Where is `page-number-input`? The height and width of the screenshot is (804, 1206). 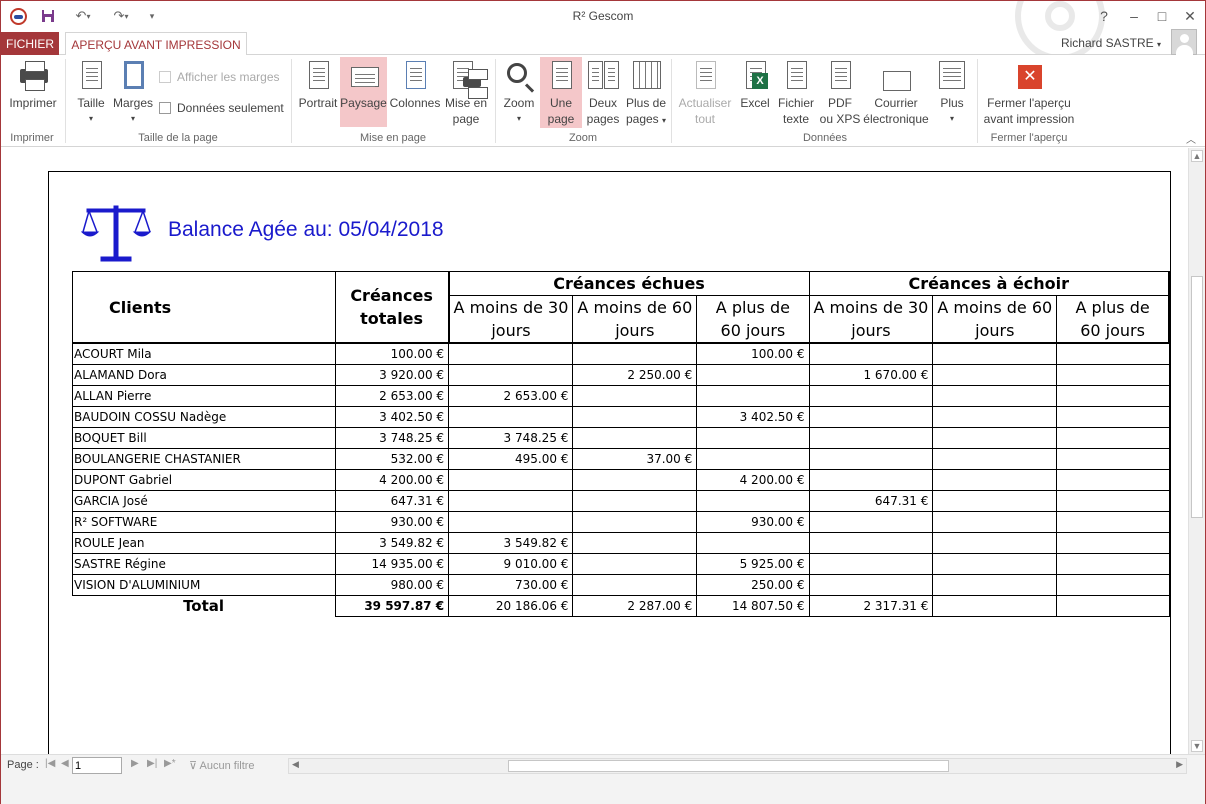
page-number-input is located at coordinates (97, 765).